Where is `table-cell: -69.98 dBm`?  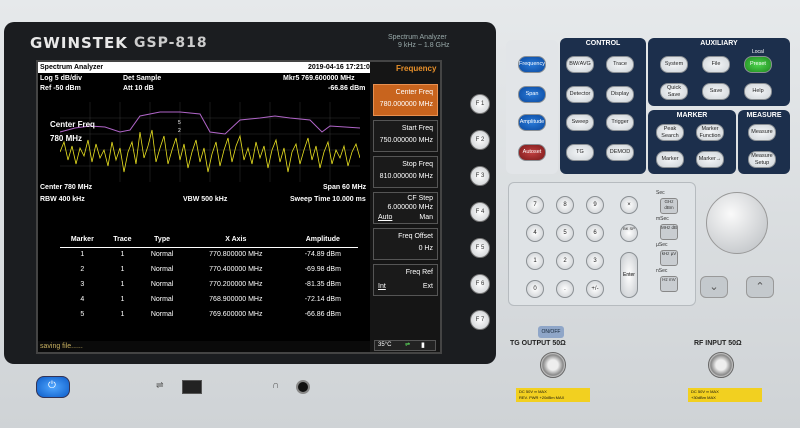 table-cell: -69.98 dBm is located at coordinates (322, 269).